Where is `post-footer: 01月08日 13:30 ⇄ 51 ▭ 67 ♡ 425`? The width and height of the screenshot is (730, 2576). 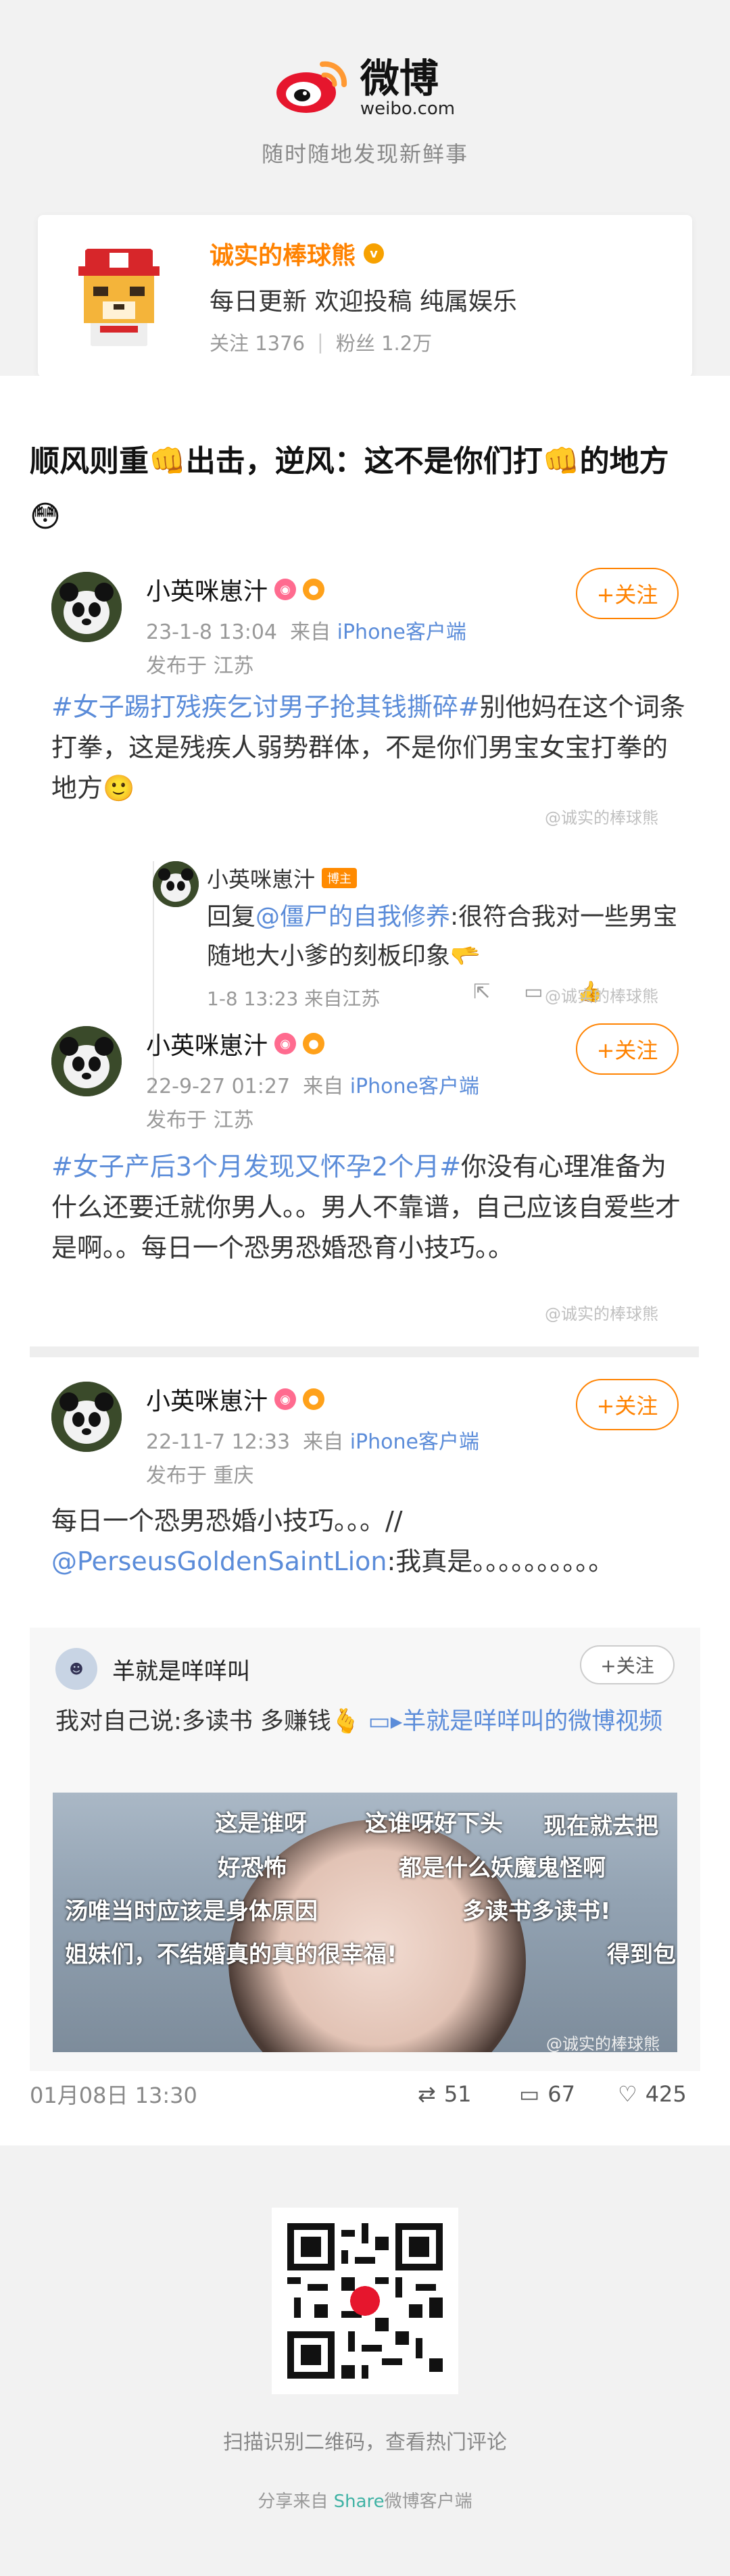
post-footer: 01月08日 13:30 ⇄ 51 ▭ 67 ♡ 425 is located at coordinates (364, 2094).